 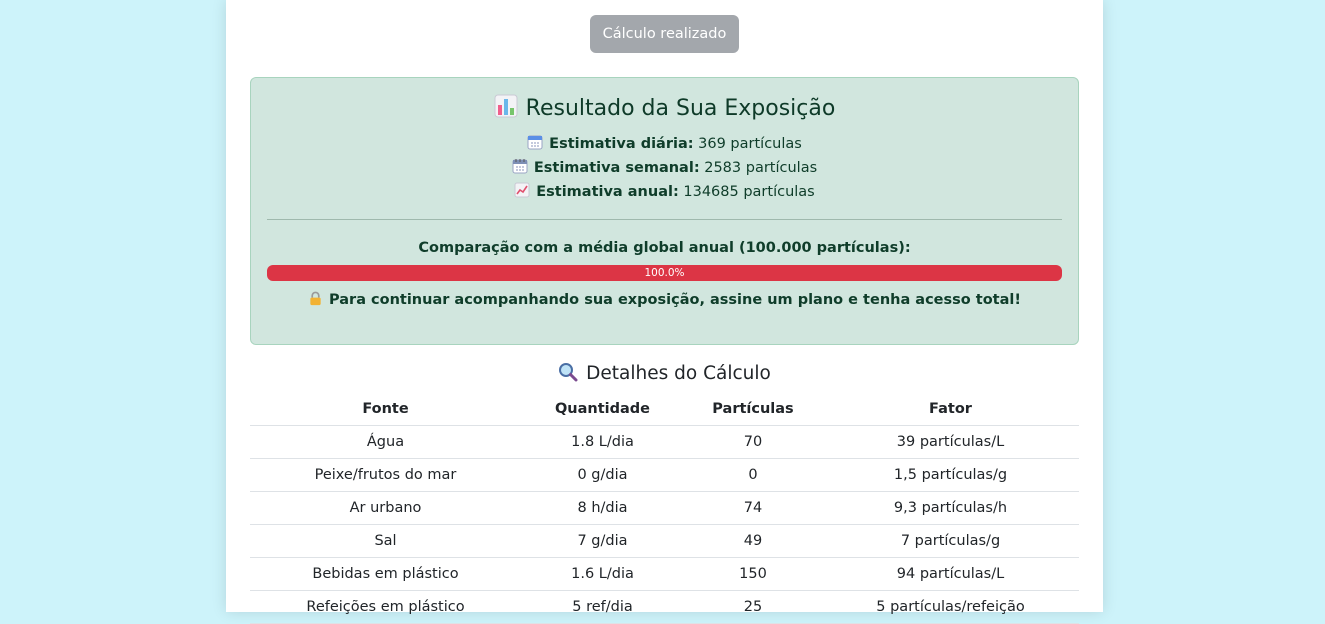 I want to click on annual-estimate-label: Estimativa anual:, so click(x=607, y=192).